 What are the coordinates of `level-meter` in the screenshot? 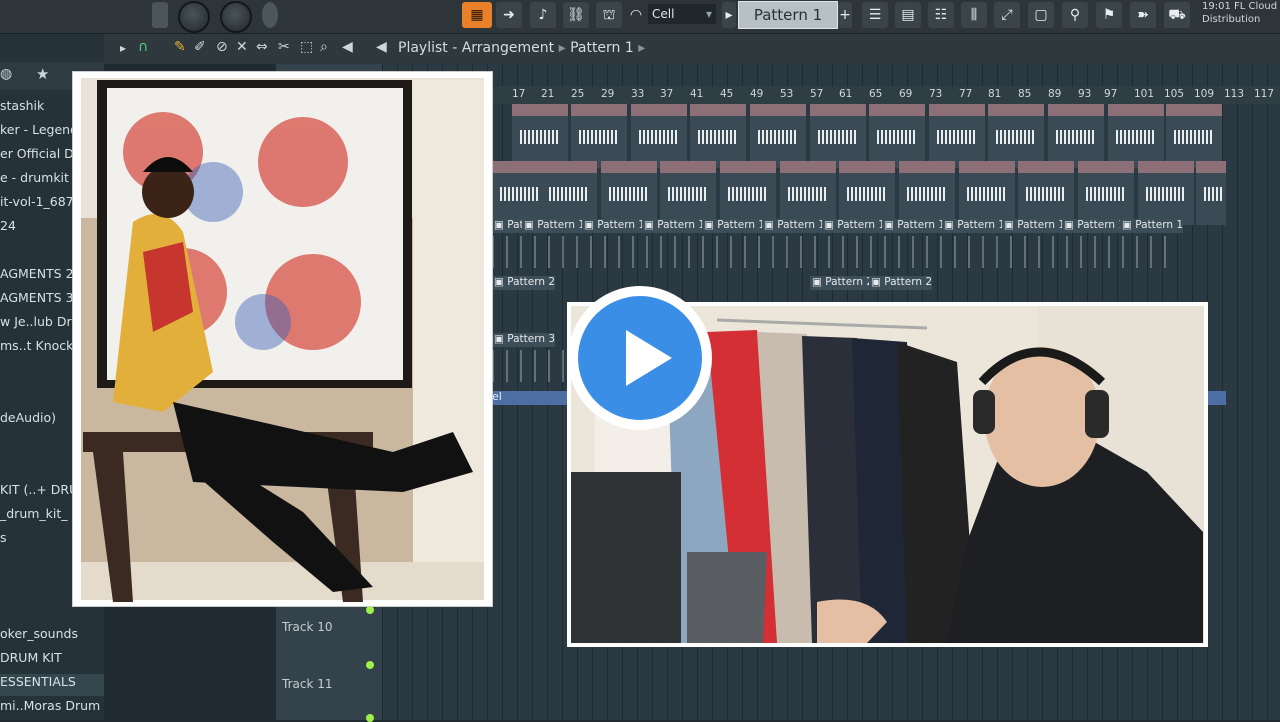 It's located at (160, 15).